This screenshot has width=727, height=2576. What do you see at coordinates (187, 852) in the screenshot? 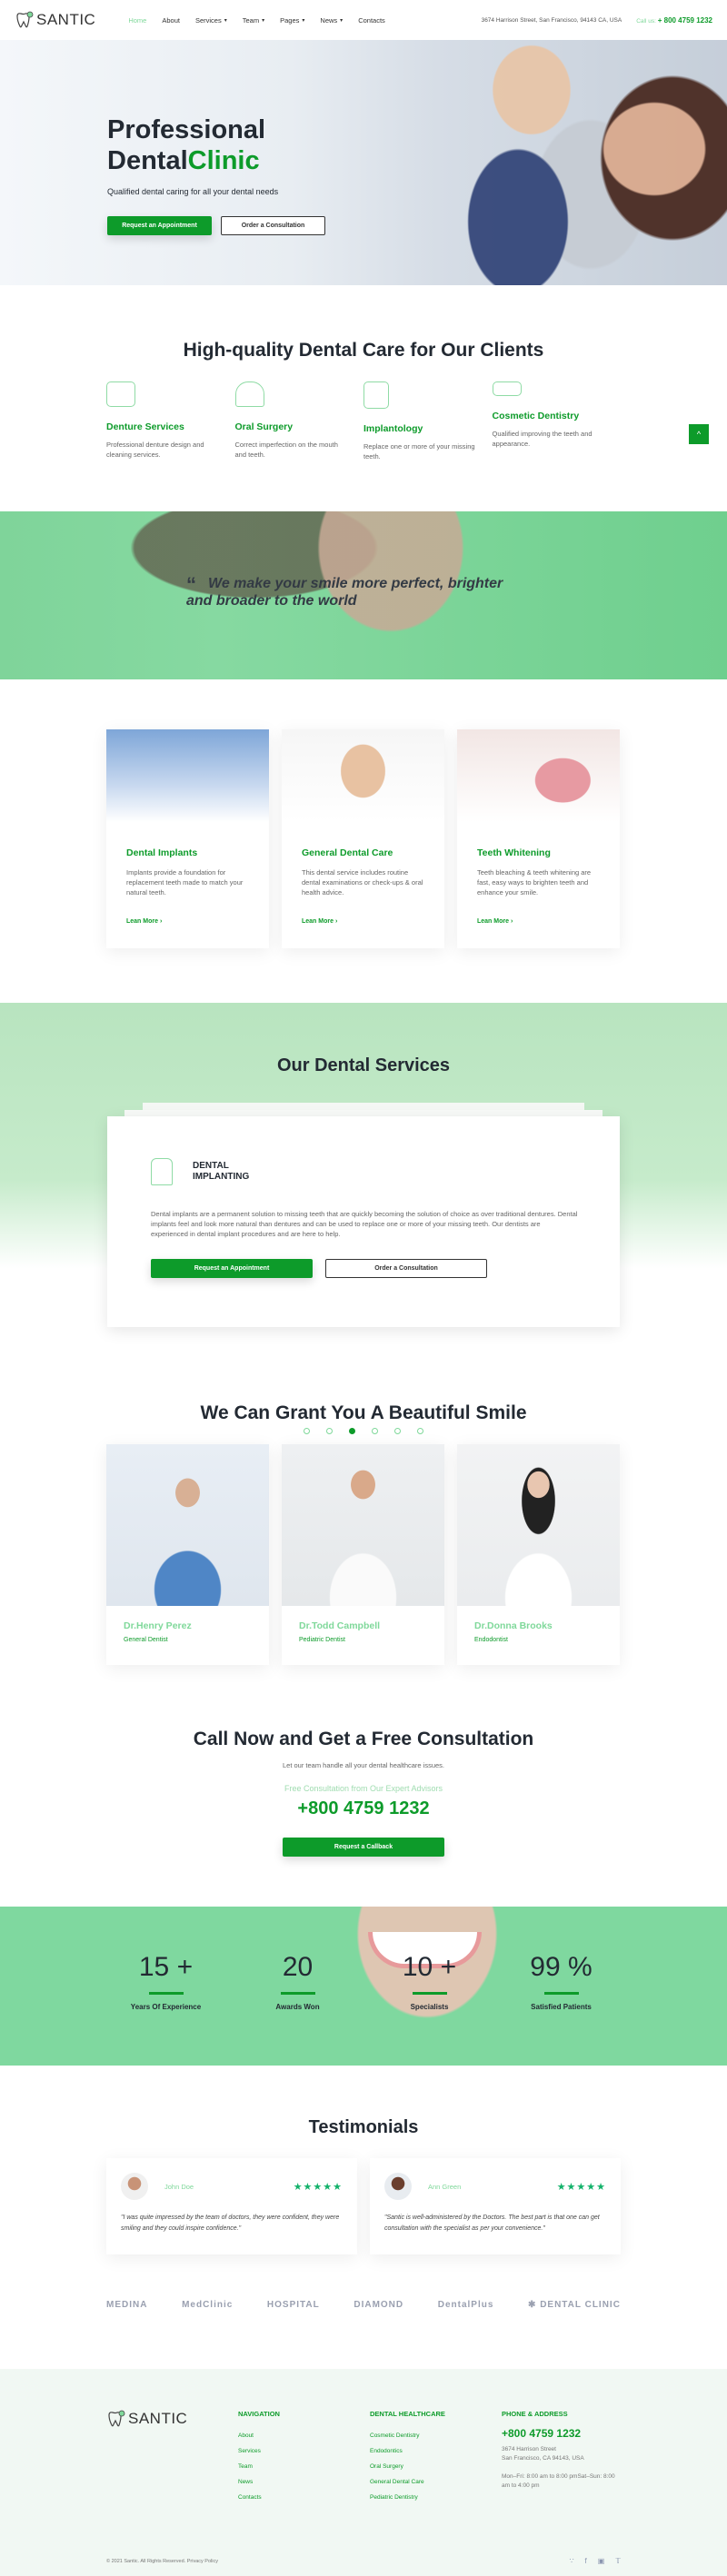
I see `service-title: Dental Implants` at bounding box center [187, 852].